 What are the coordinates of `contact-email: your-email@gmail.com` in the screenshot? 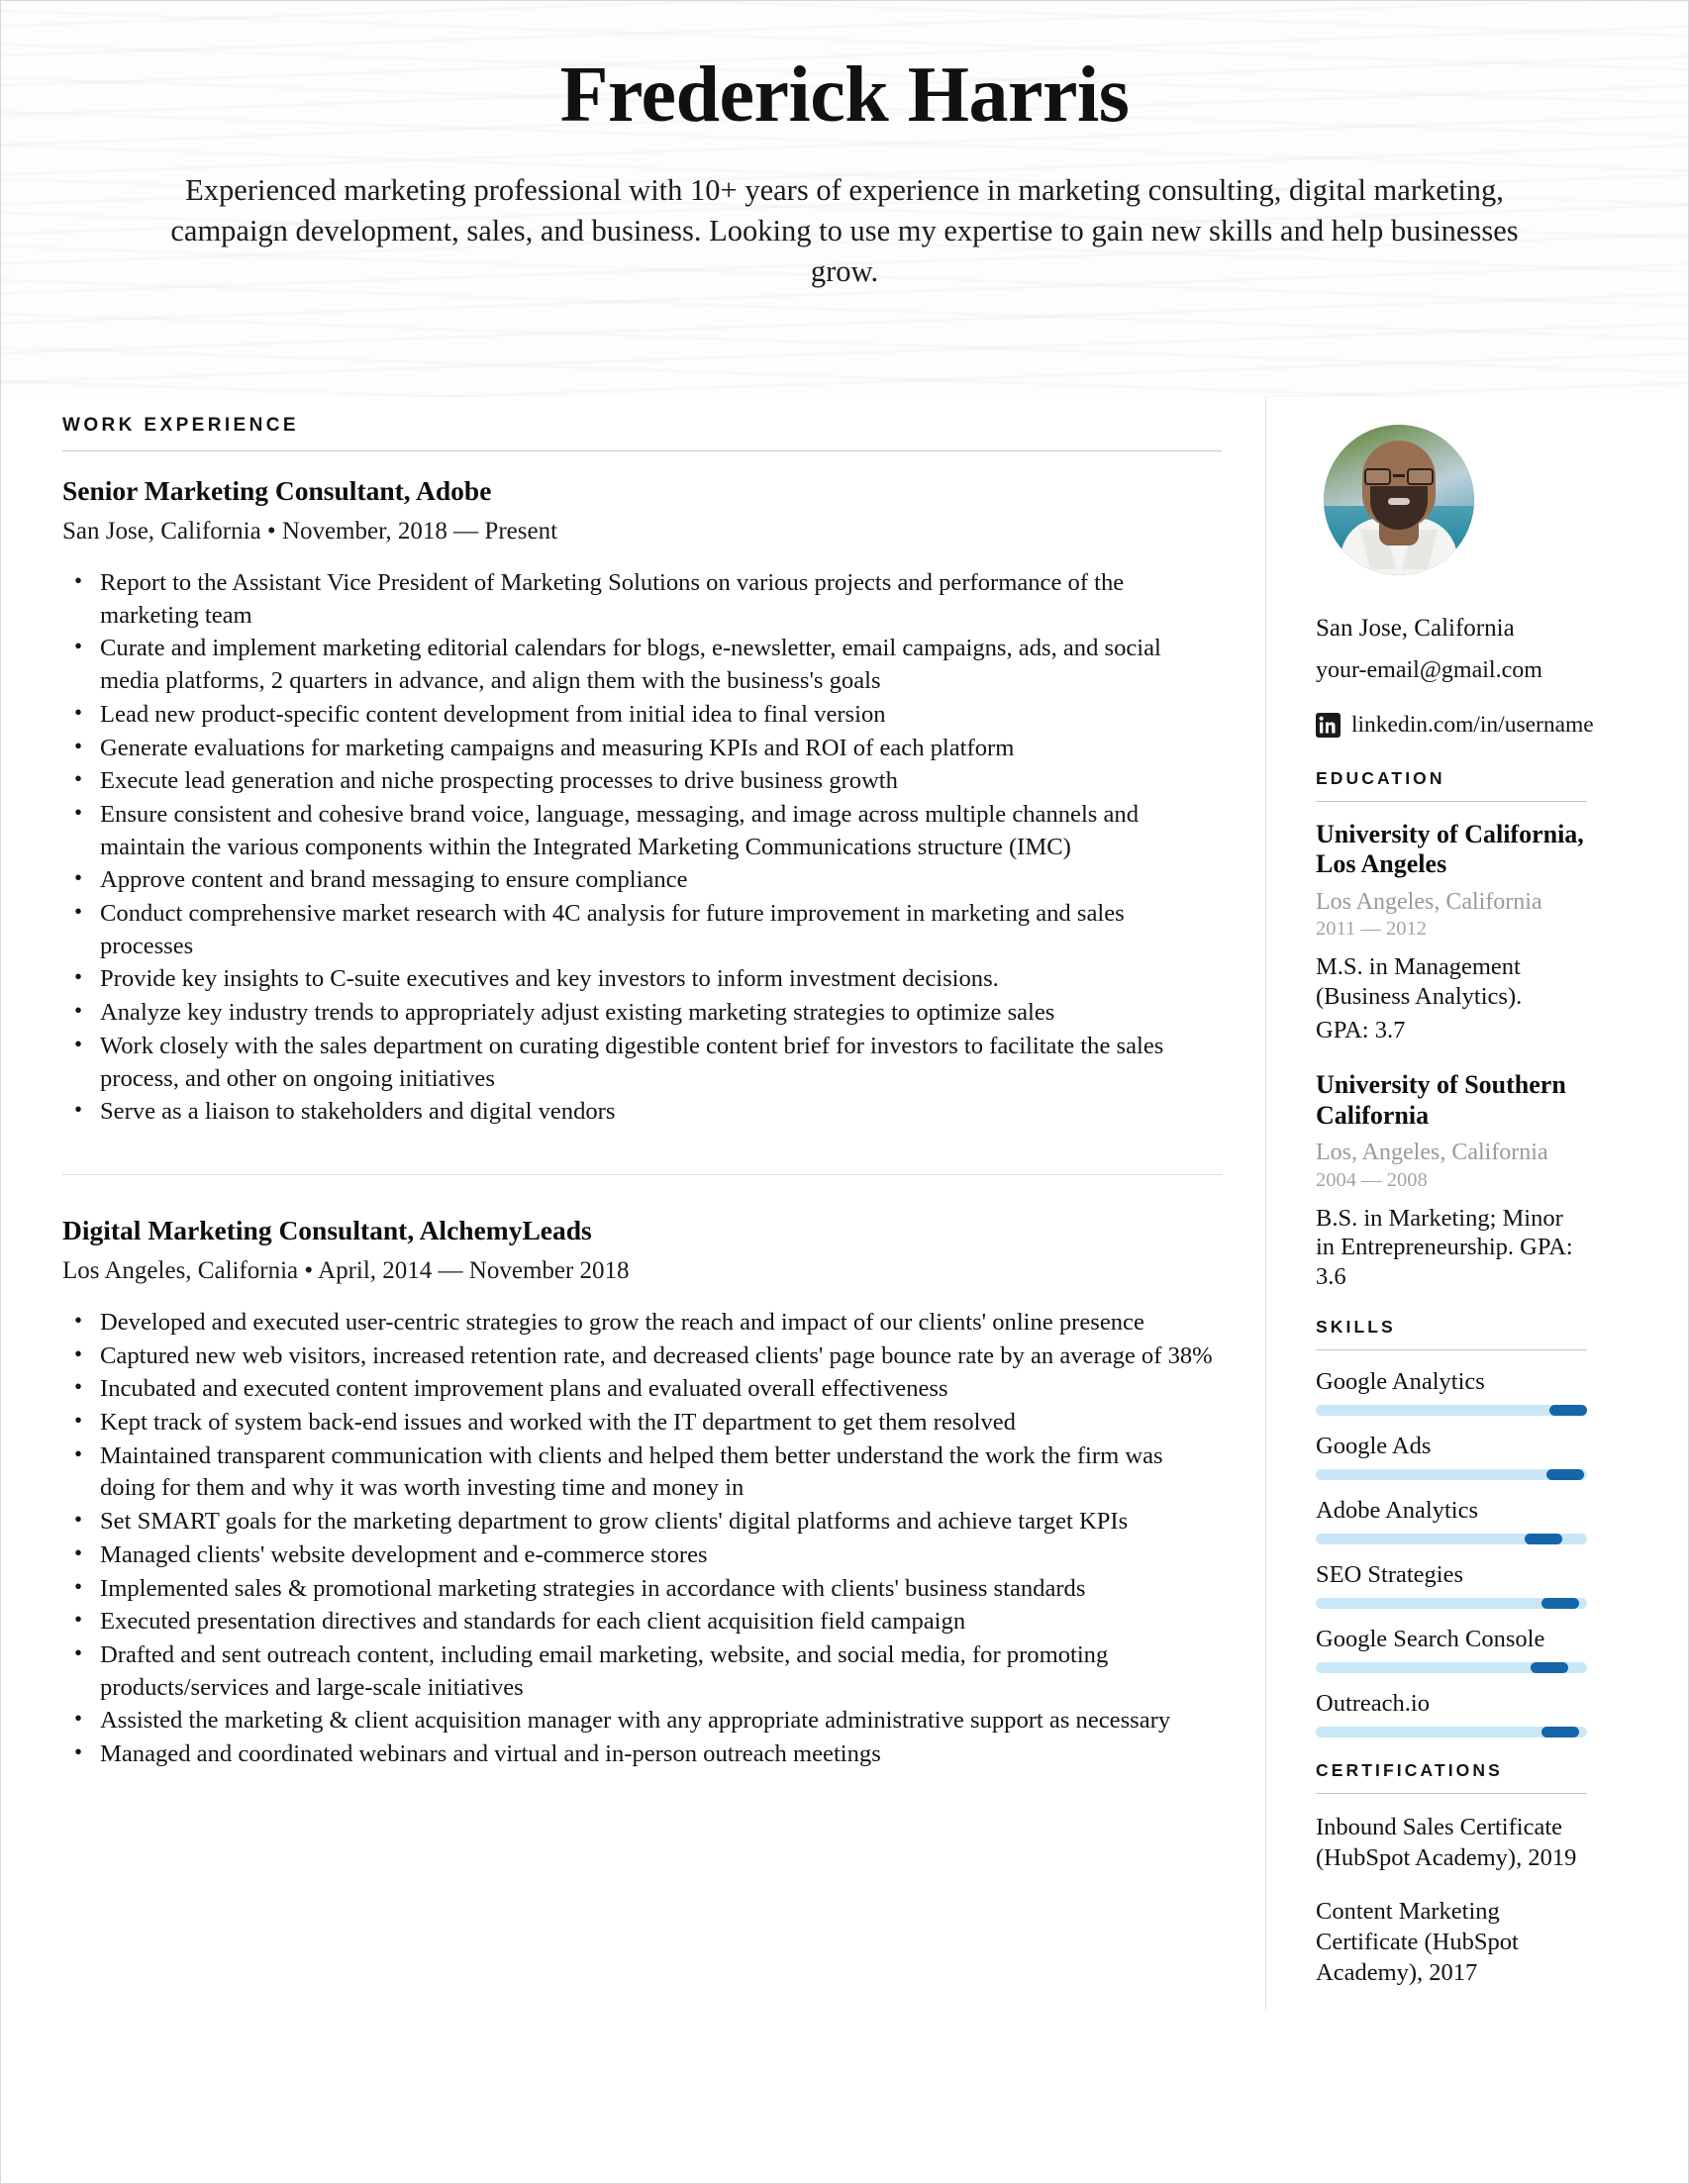 It's located at (1451, 670).